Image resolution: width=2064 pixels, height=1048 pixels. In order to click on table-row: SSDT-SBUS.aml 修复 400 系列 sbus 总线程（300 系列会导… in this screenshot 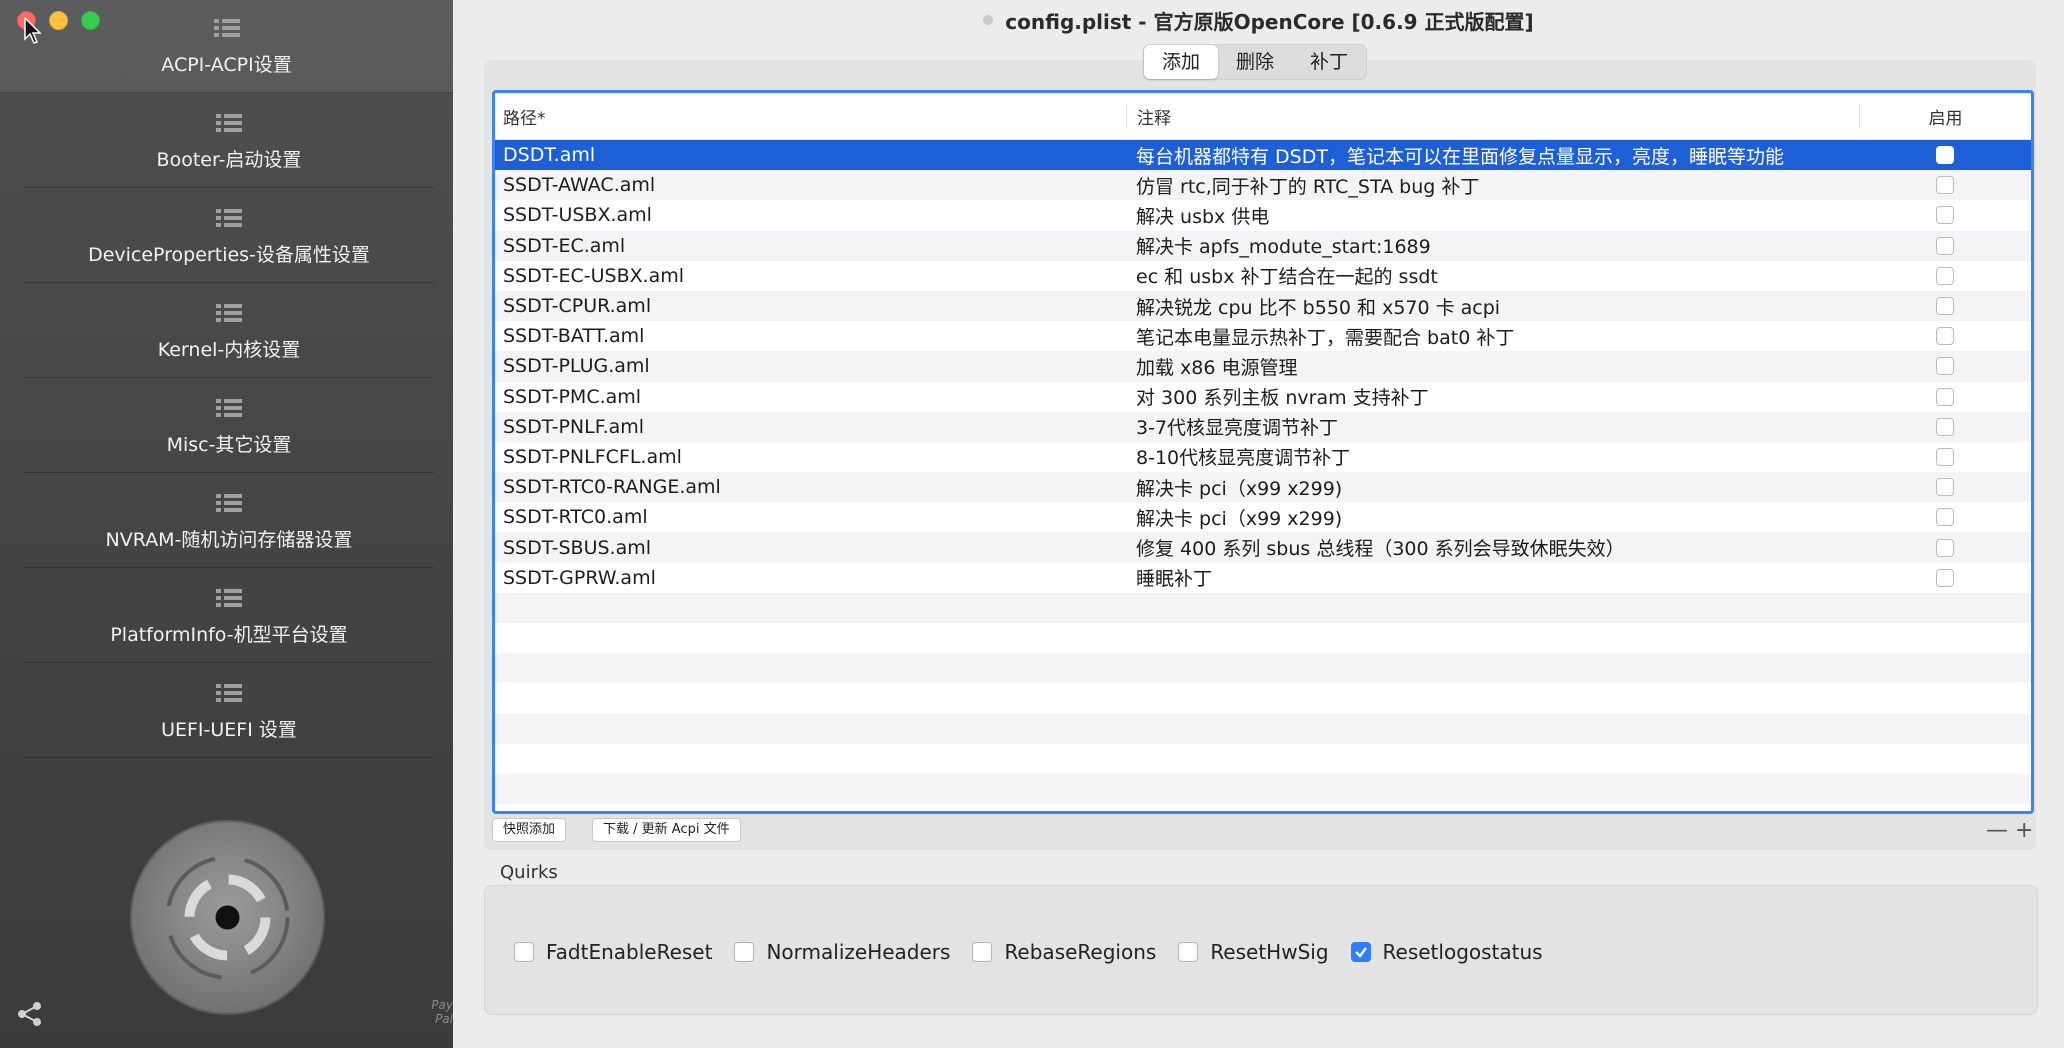, I will do `click(1263, 547)`.